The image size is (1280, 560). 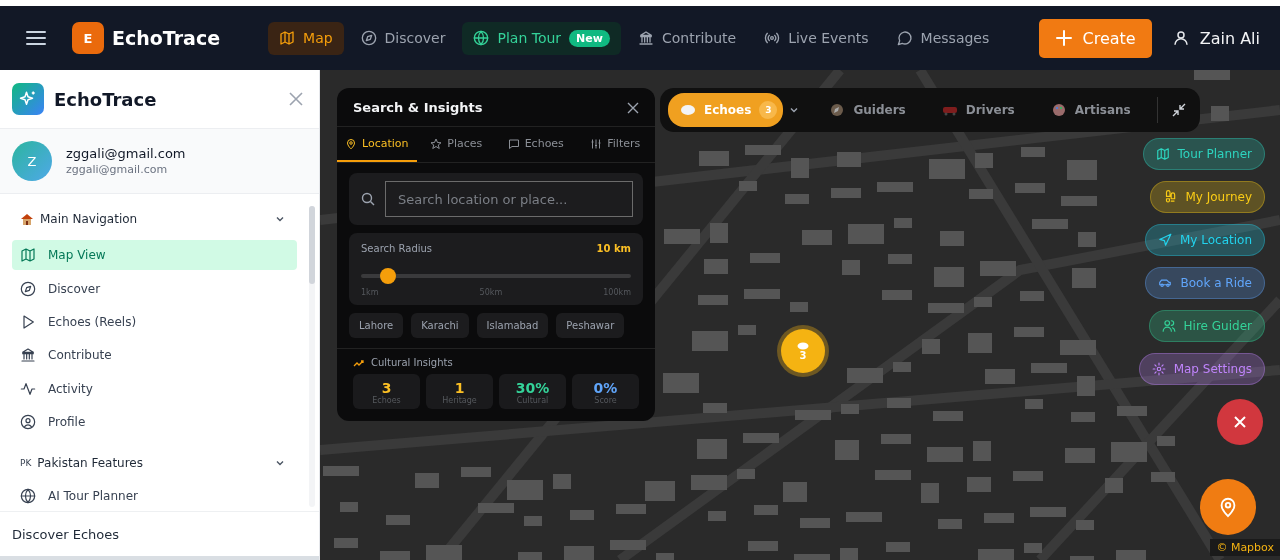 What do you see at coordinates (1203, 154) in the screenshot?
I see `map-action-button: Tour Planner` at bounding box center [1203, 154].